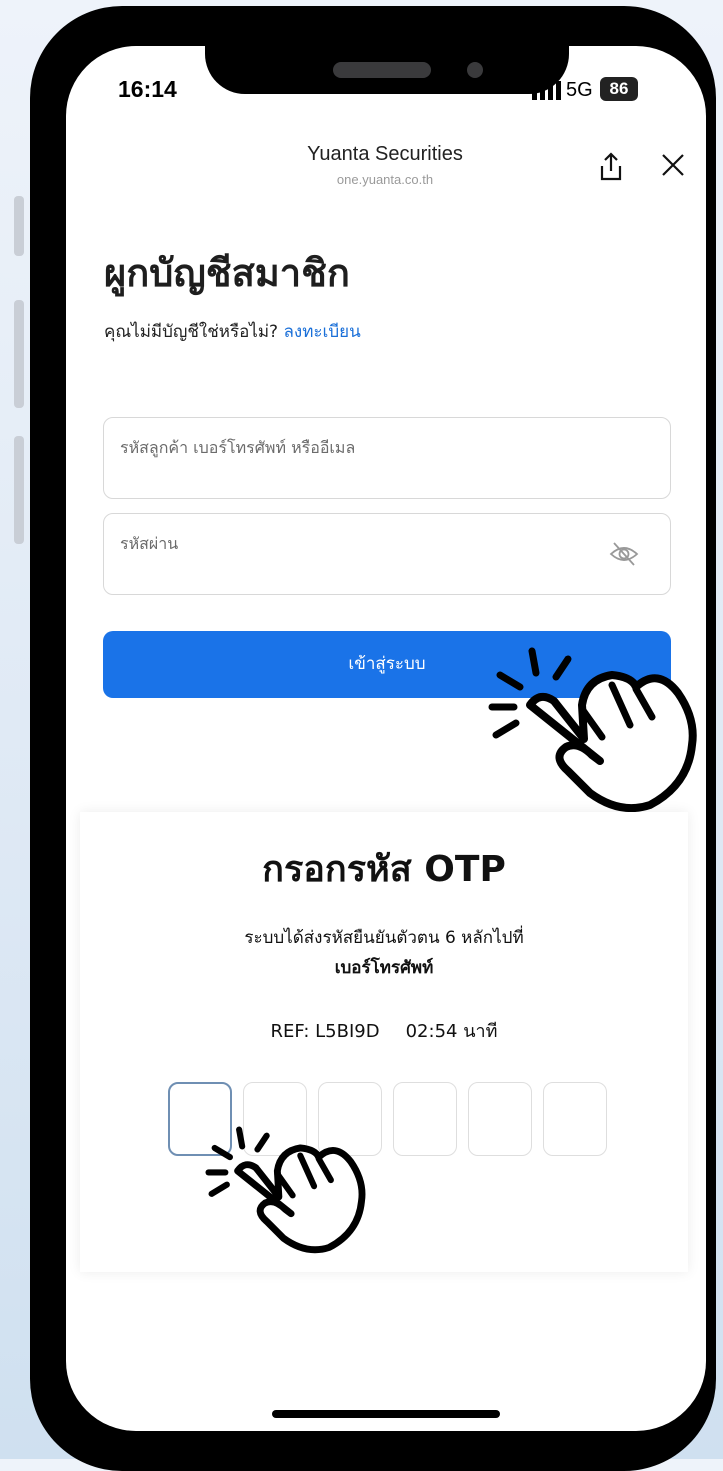 This screenshot has width=723, height=1471. I want to click on otp-phone-label: เบอร์โทรศัพท์, so click(384, 968).